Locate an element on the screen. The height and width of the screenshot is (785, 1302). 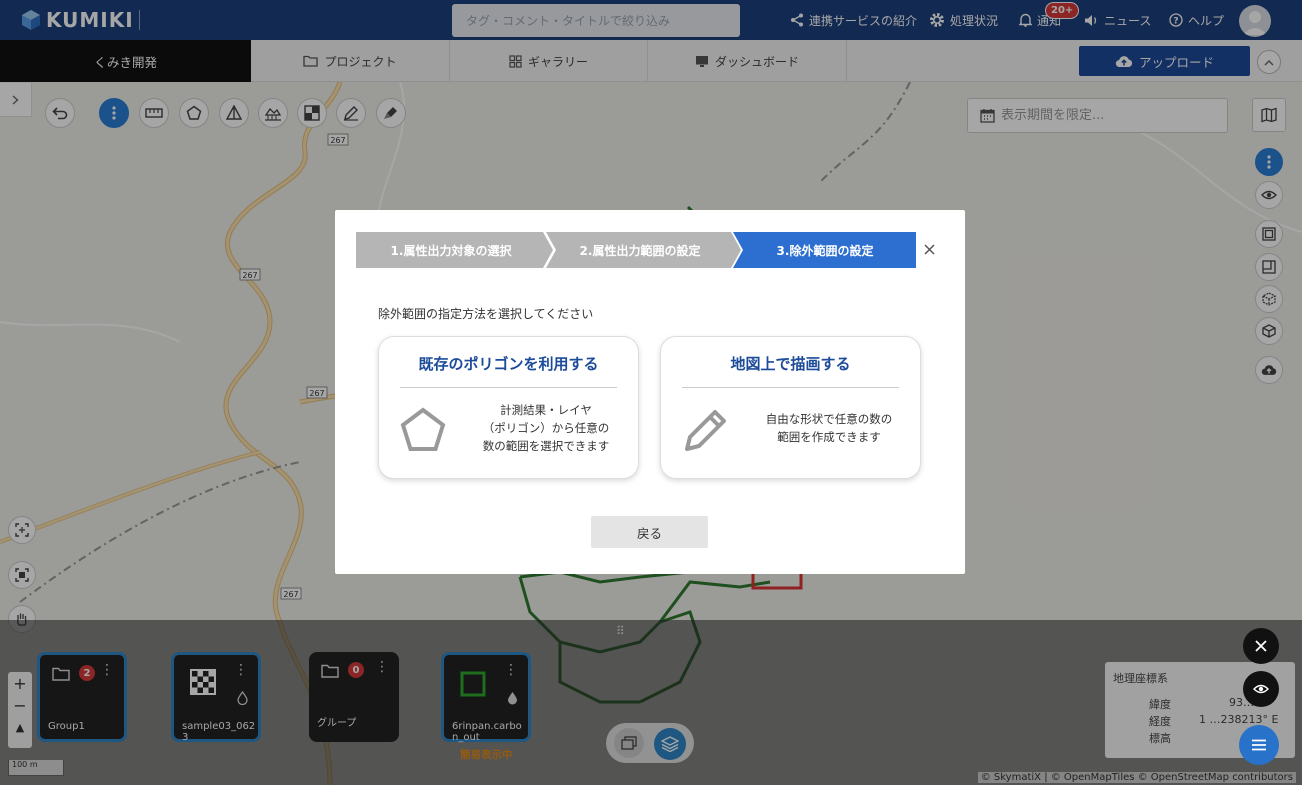
main-menu-button is located at coordinates (1259, 745).